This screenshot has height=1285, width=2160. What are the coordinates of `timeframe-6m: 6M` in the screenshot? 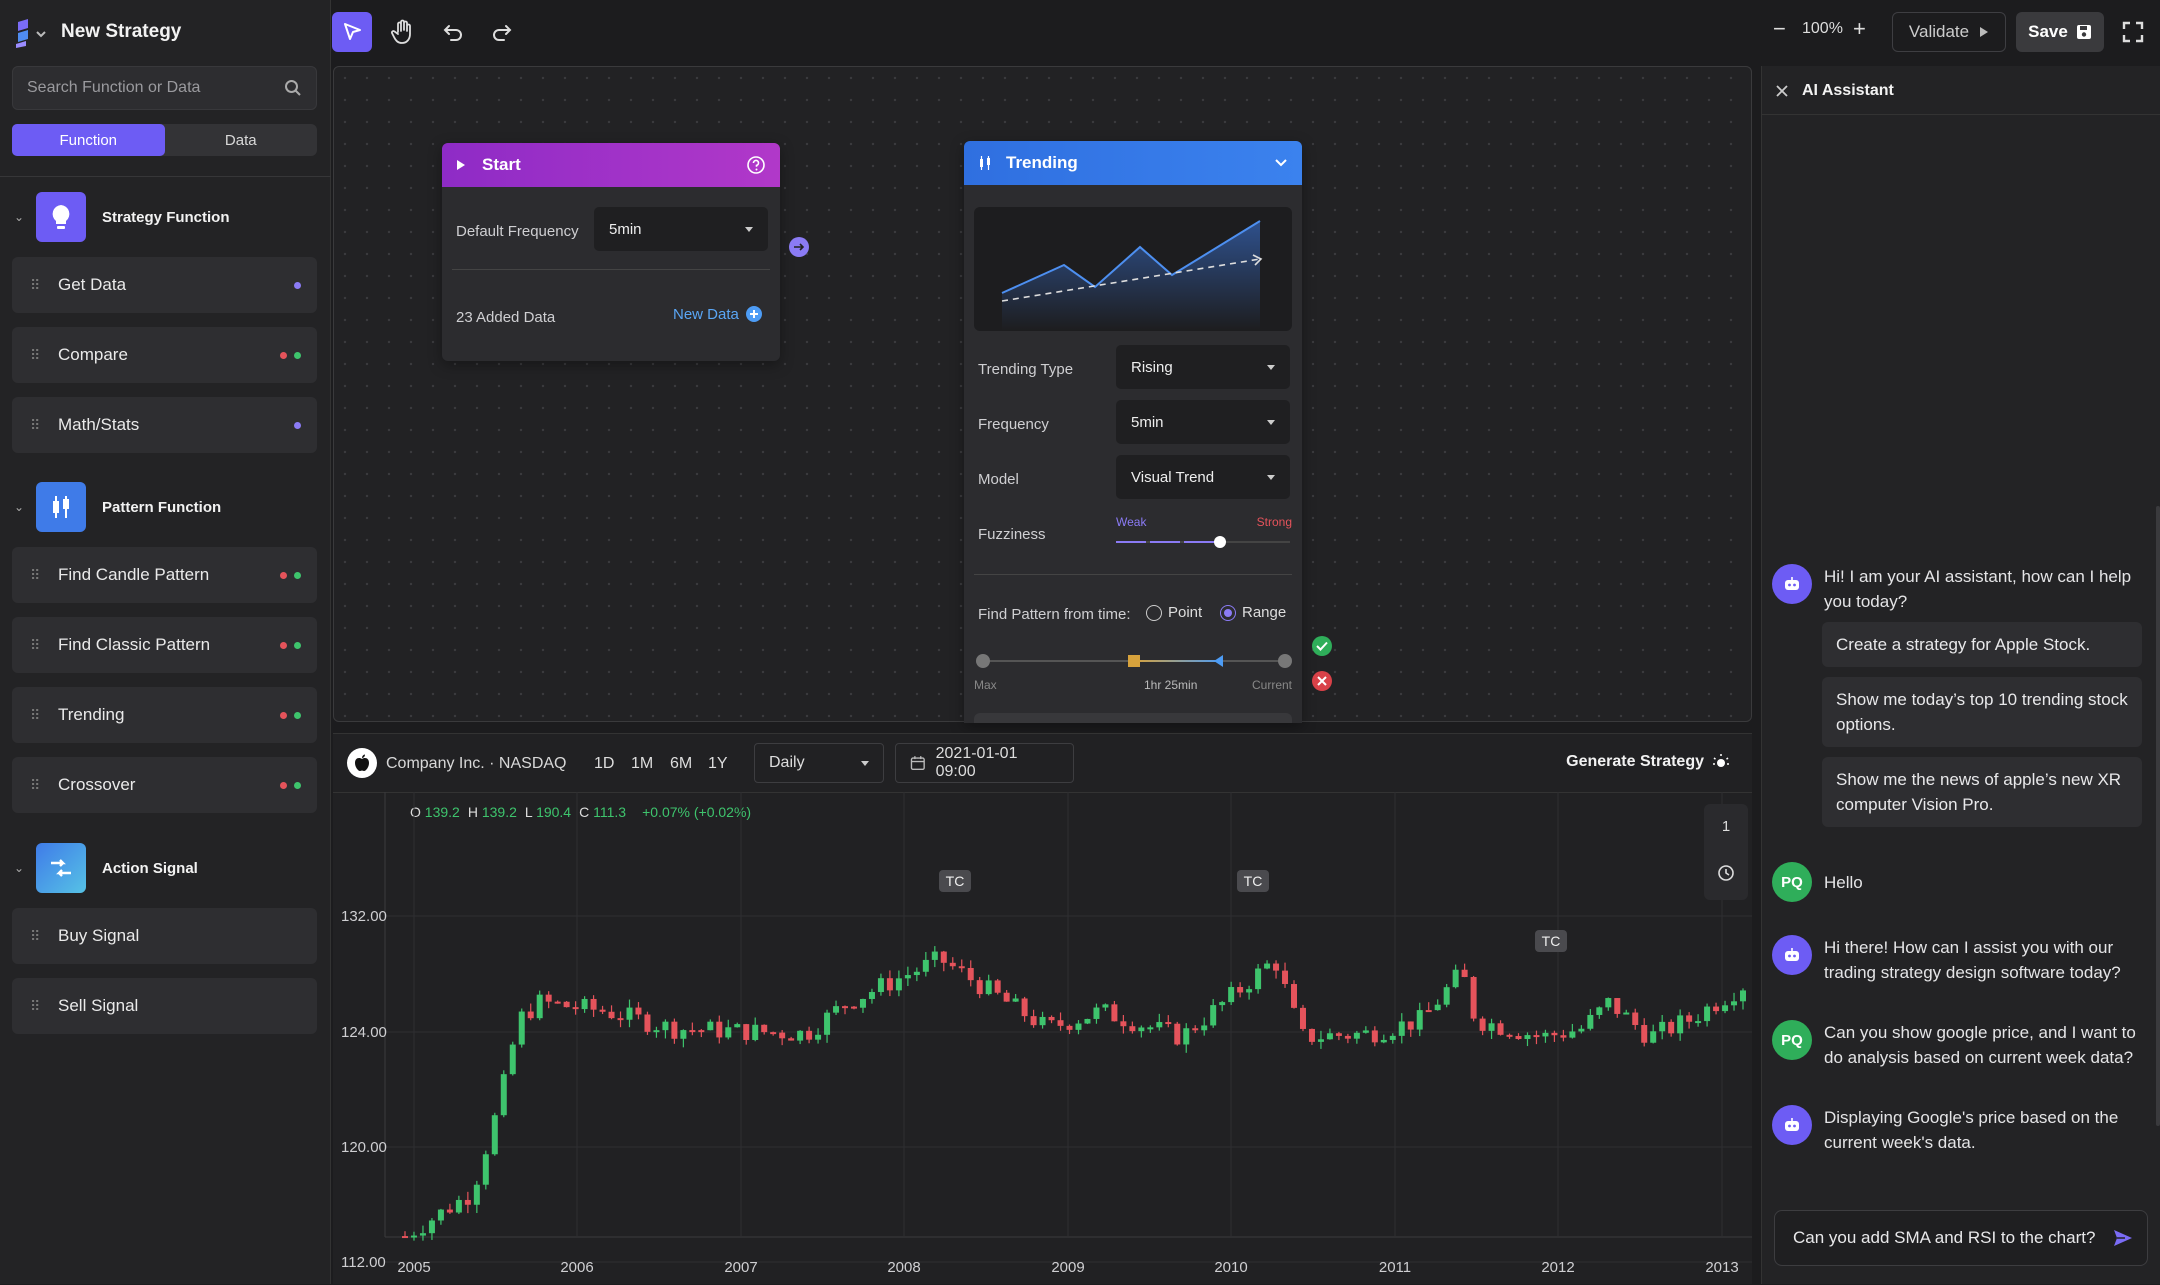 It's located at (681, 764).